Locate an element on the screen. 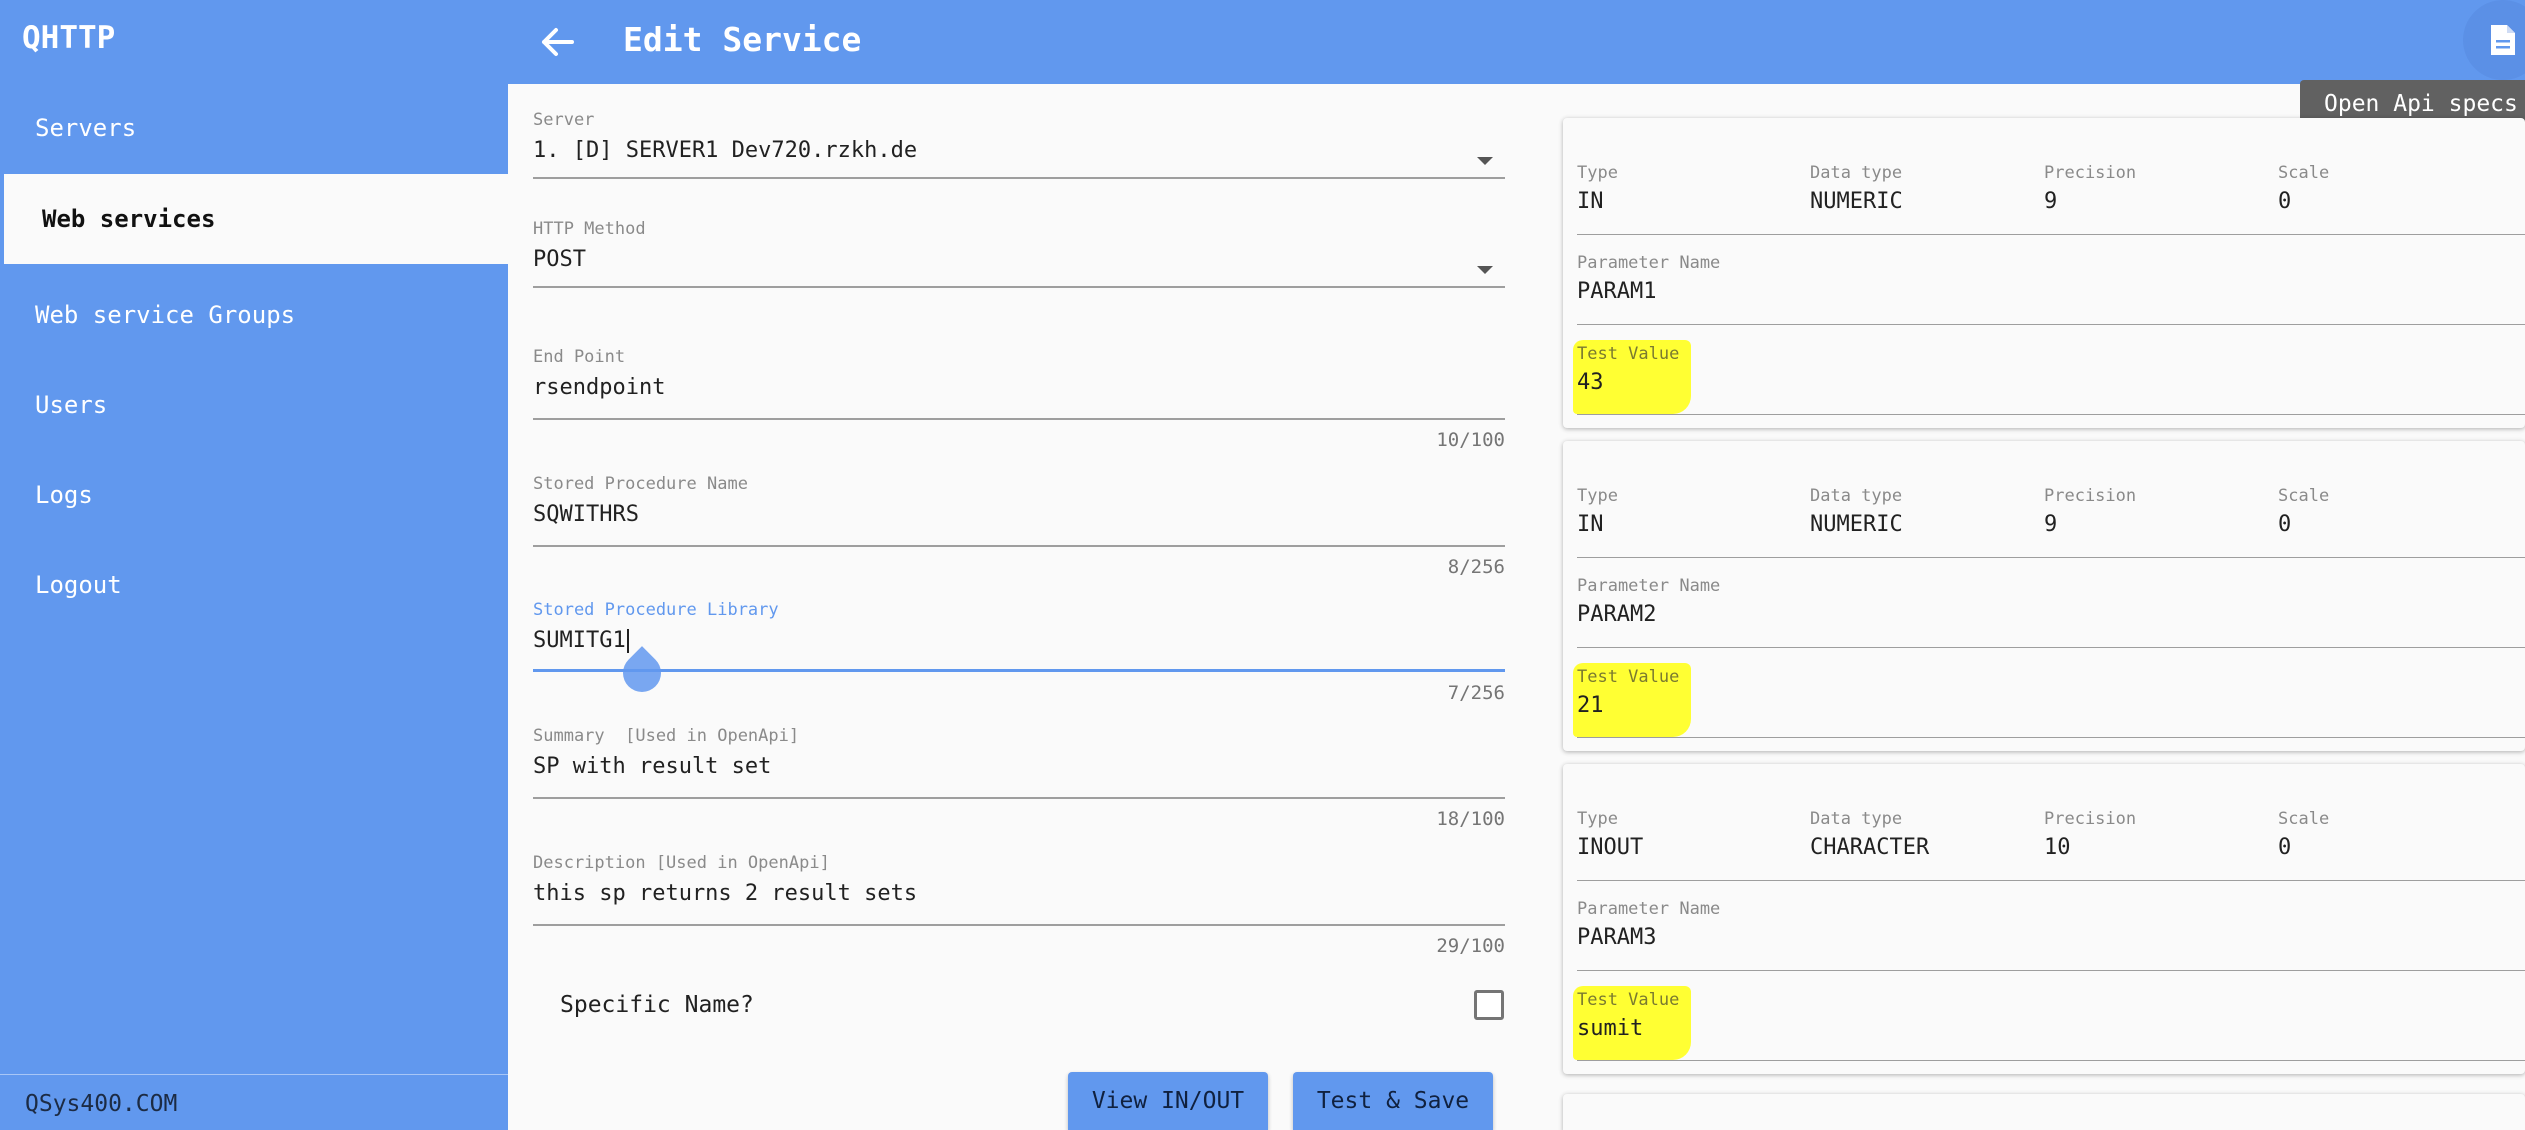 Image resolution: width=2525 pixels, height=1130 pixels. summary-counter: 18/100 is located at coordinates (1470, 819).